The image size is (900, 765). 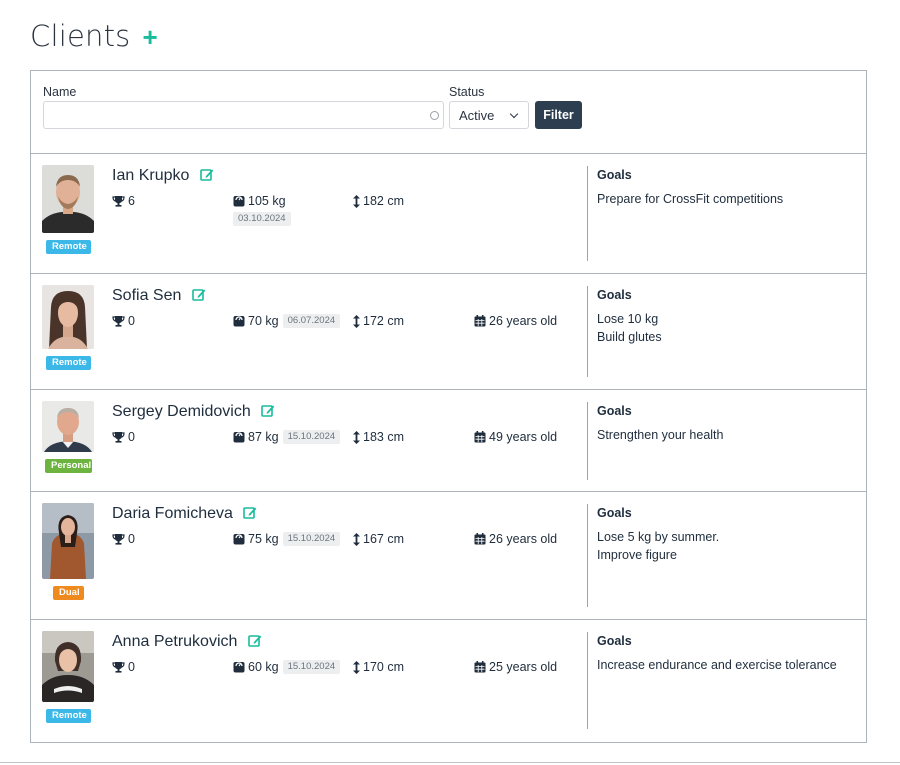 I want to click on goals-list: Prepare for CrossFit competitions, so click(x=690, y=199).